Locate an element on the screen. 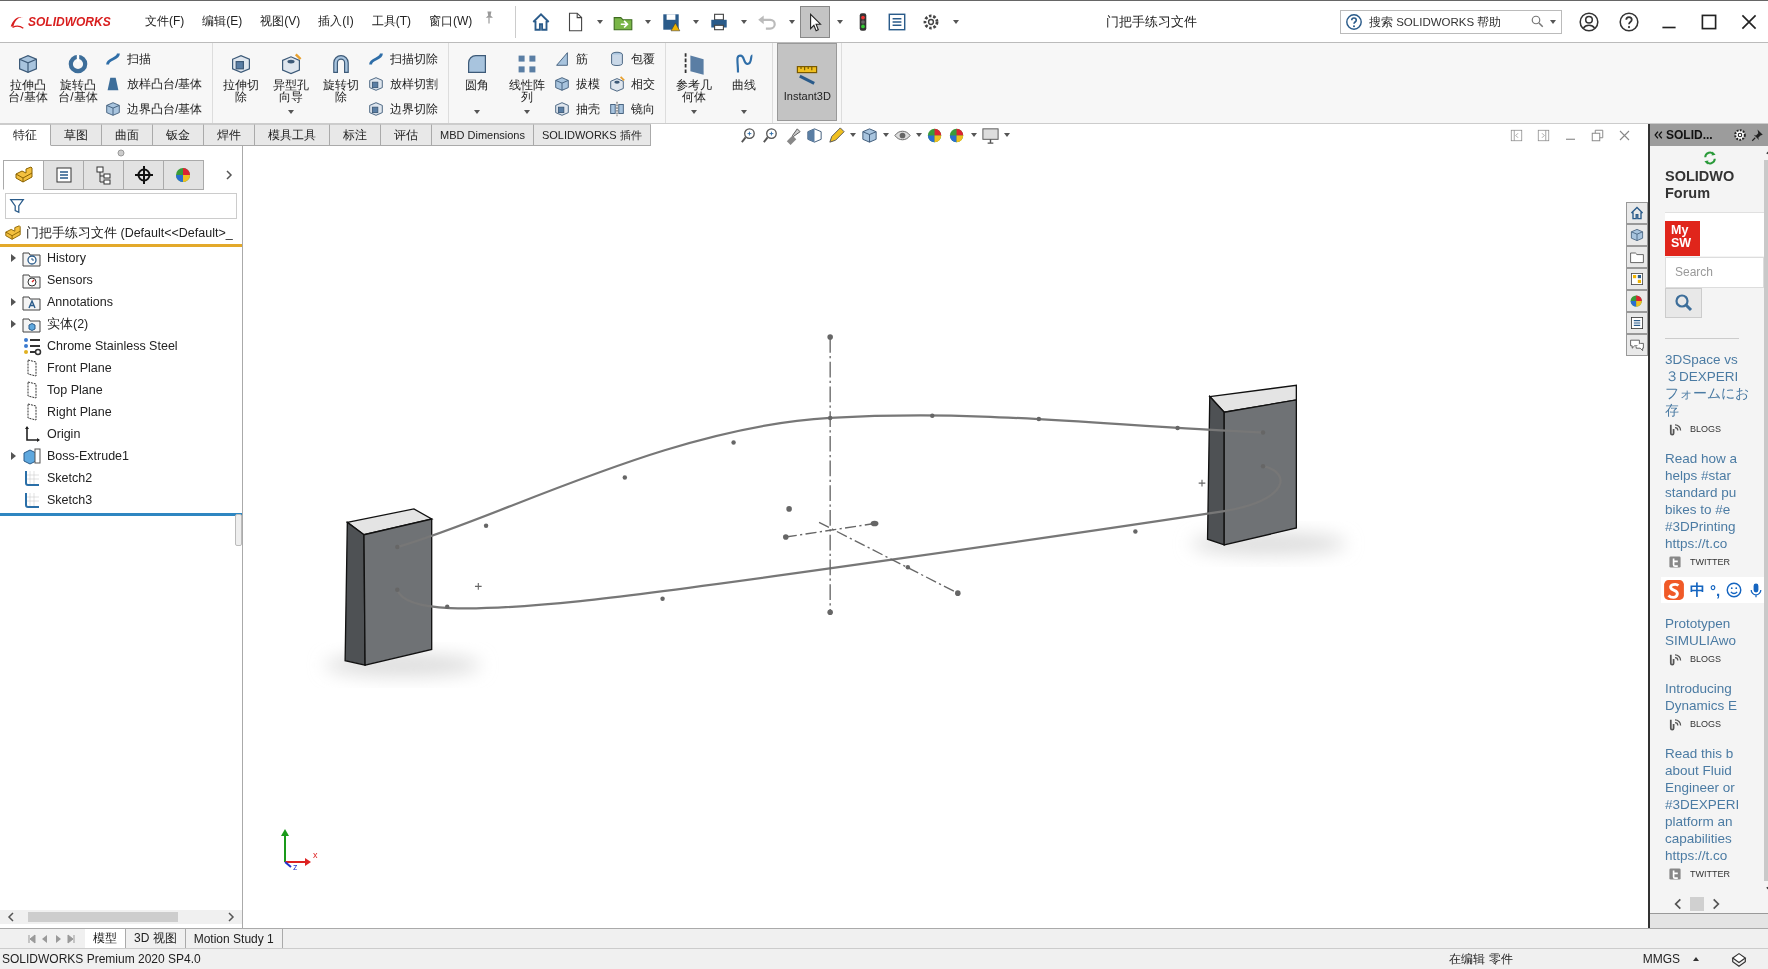 This screenshot has width=1768, height=969. ribbon-button: 镜向 is located at coordinates (635, 109).